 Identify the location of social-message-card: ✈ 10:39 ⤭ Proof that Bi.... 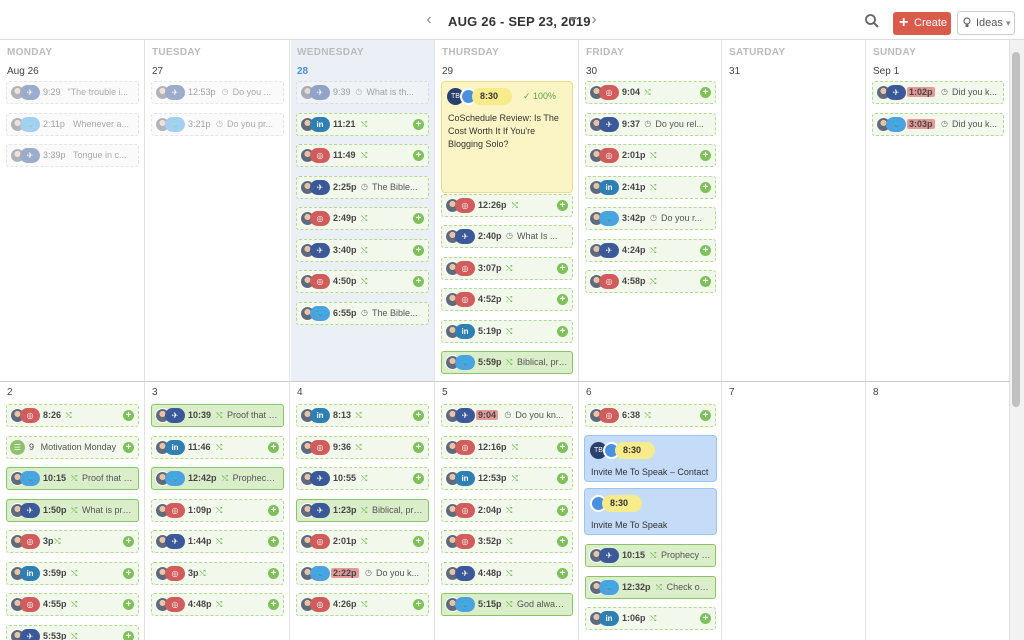
(217, 415).